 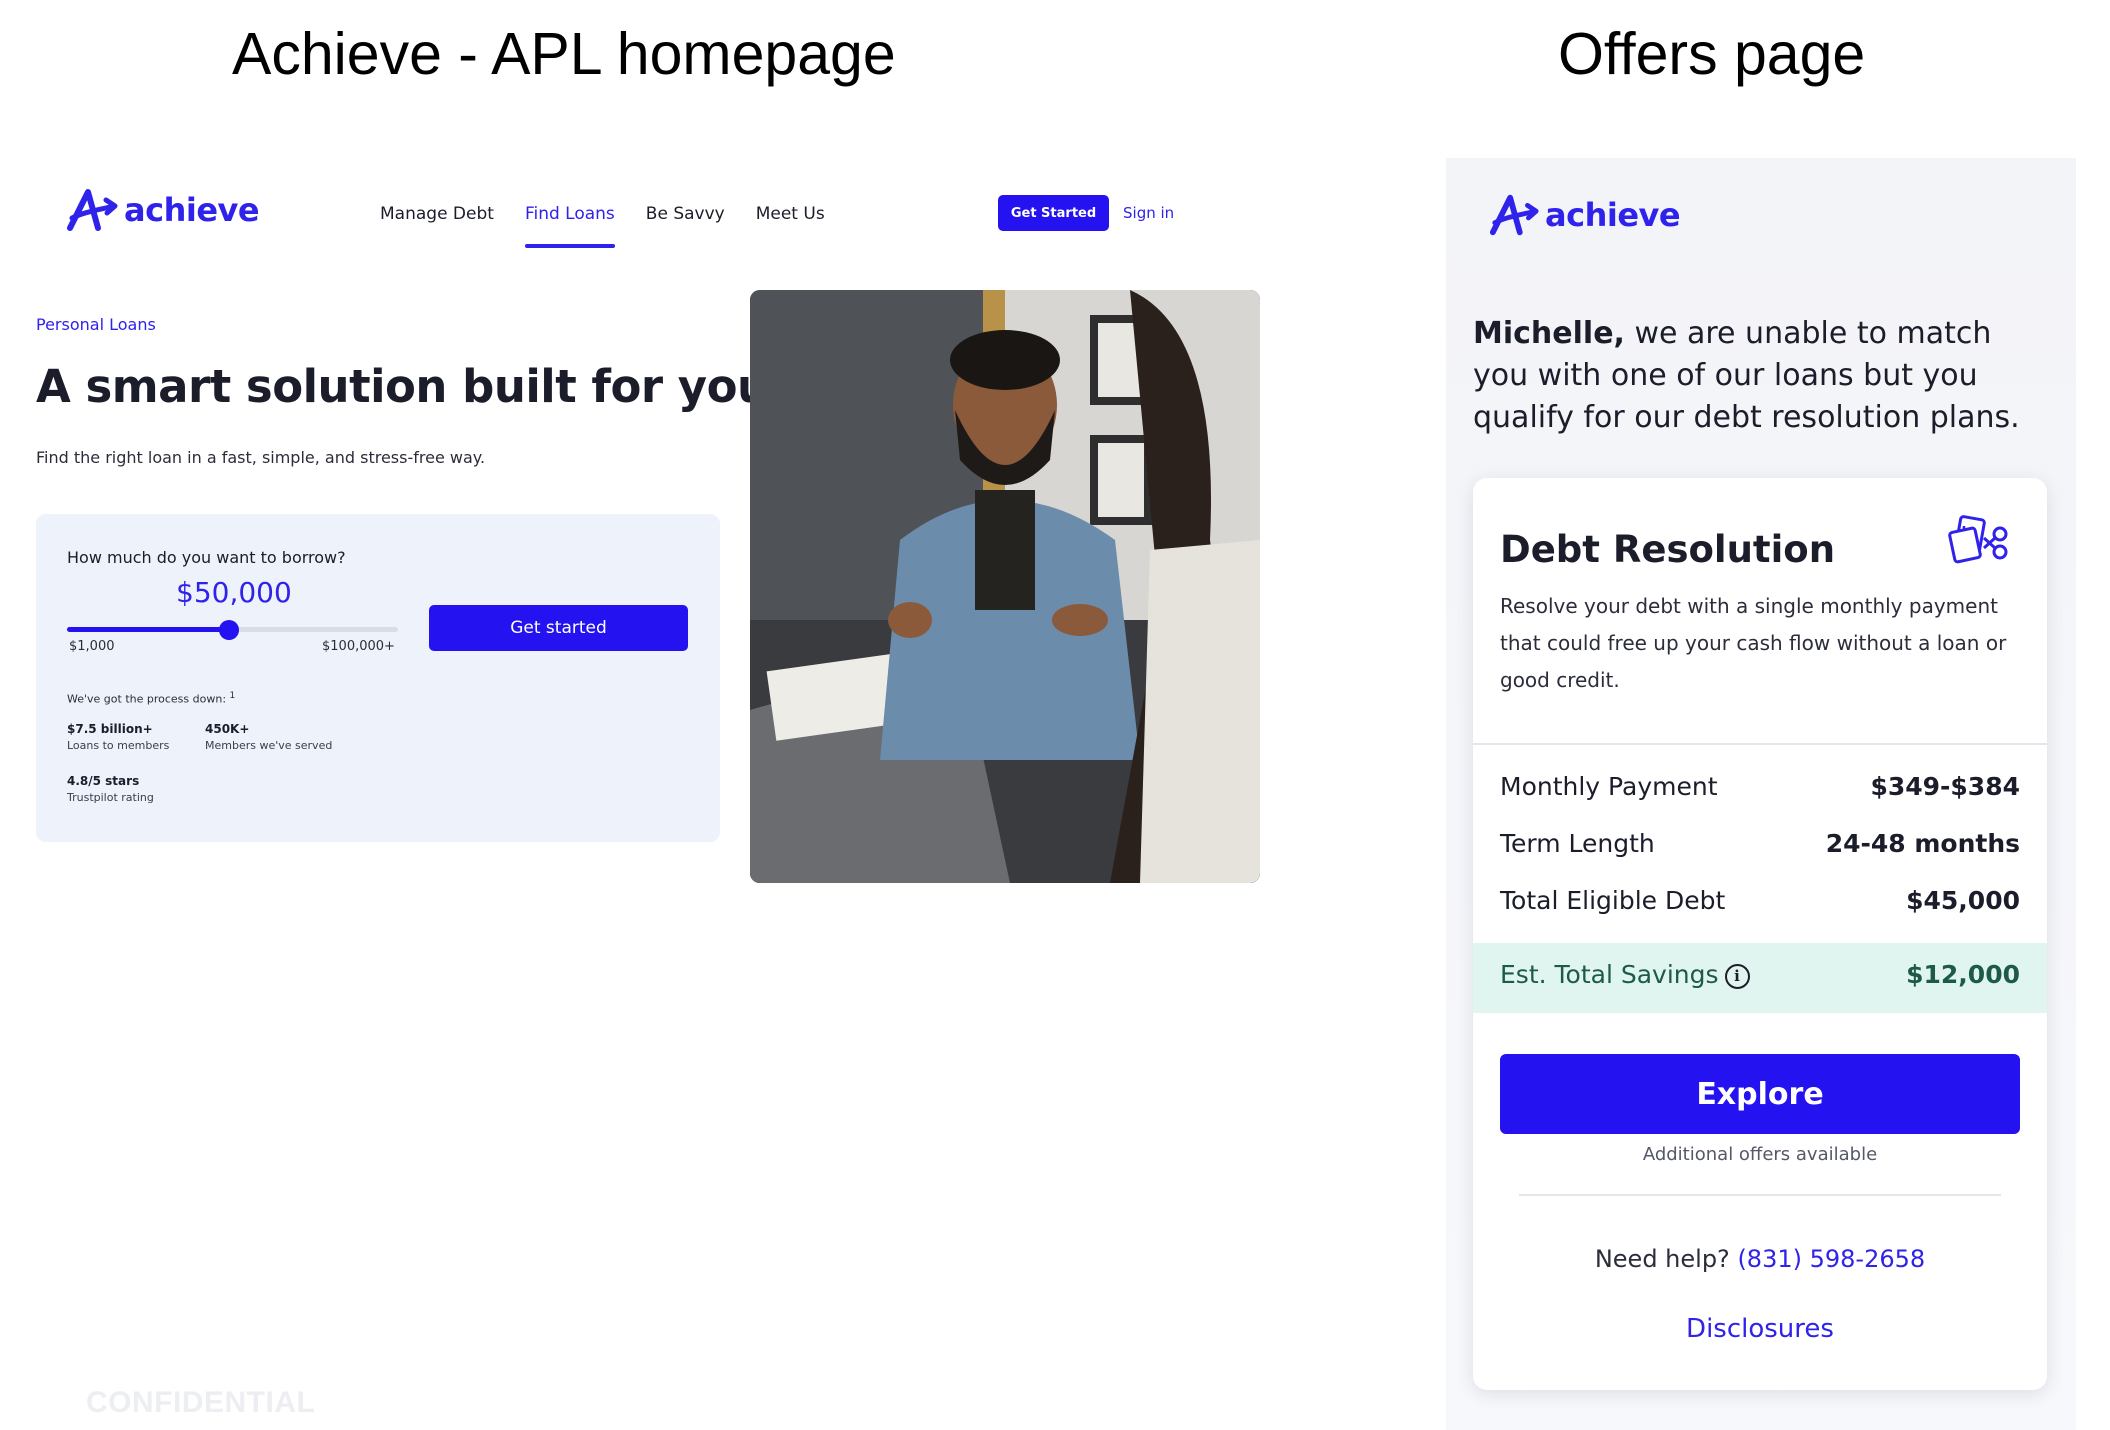 What do you see at coordinates (118, 737) in the screenshot?
I see `stat-loans: $7.5 billion+ Loans to members` at bounding box center [118, 737].